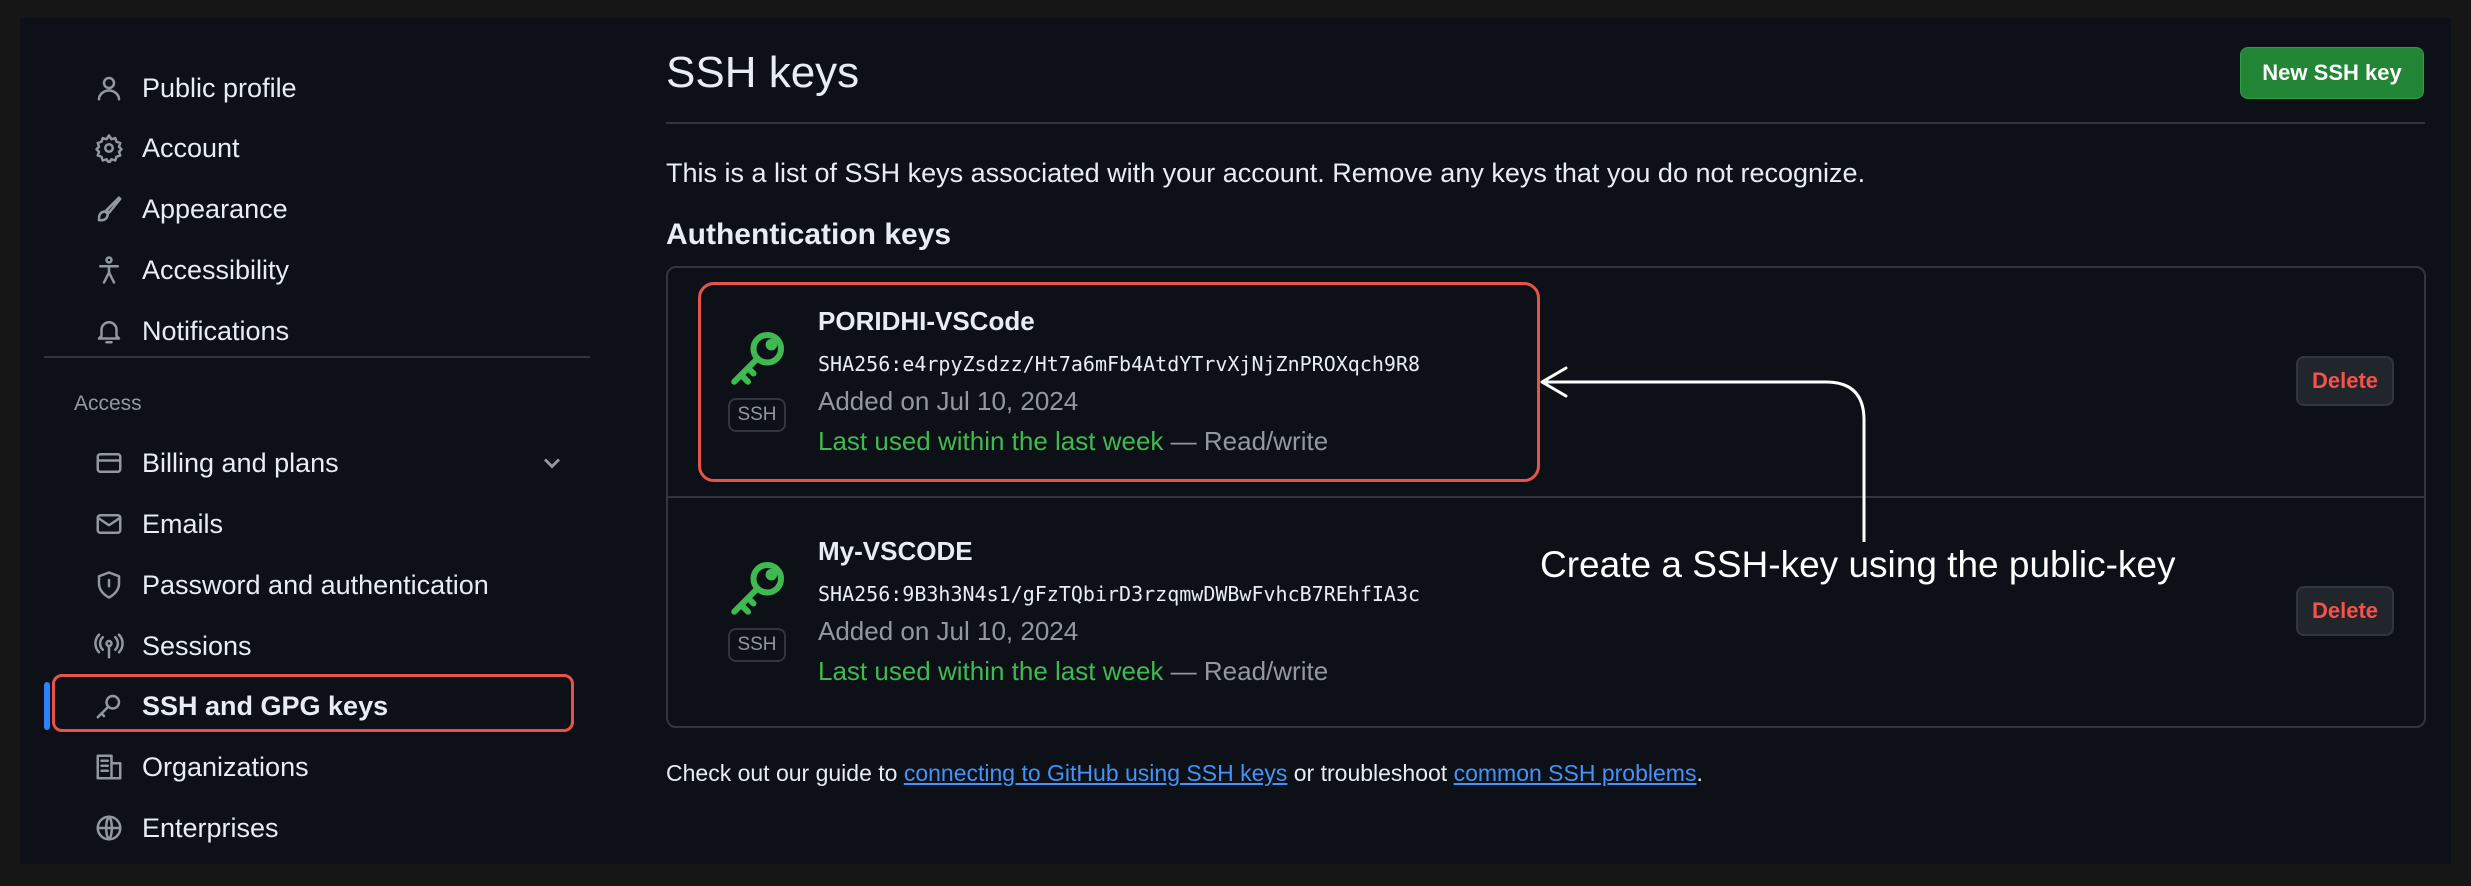 The height and width of the screenshot is (886, 2471). What do you see at coordinates (1703, 454) in the screenshot?
I see `annotation-arrow` at bounding box center [1703, 454].